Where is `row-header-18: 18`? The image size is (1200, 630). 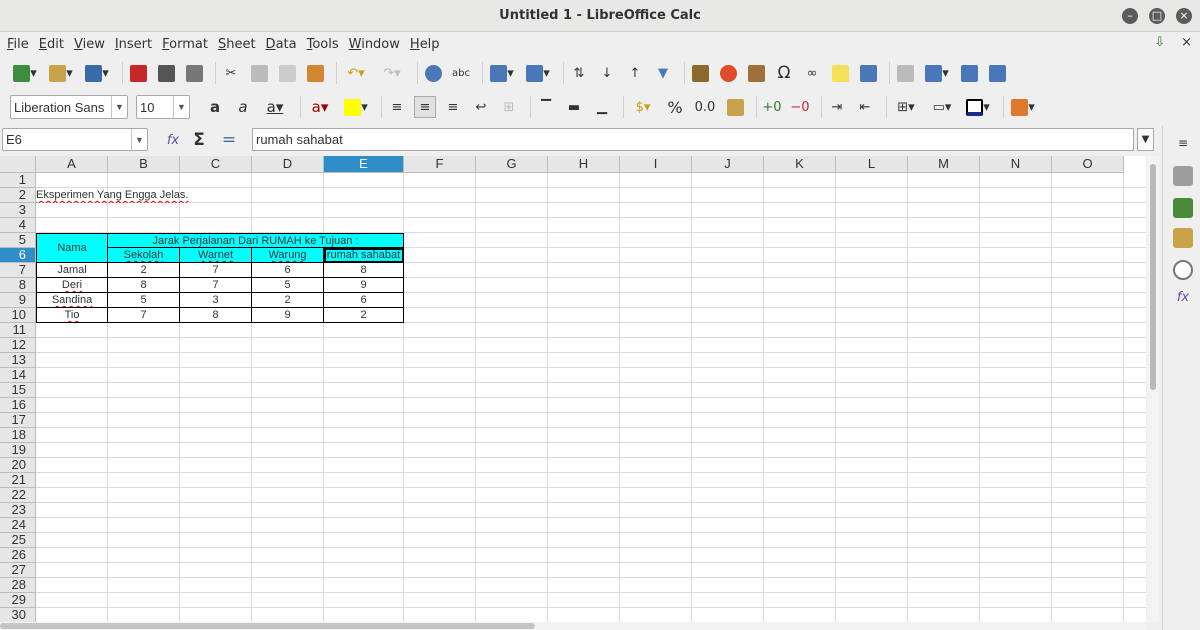
row-header-18: 18 is located at coordinates (18, 435).